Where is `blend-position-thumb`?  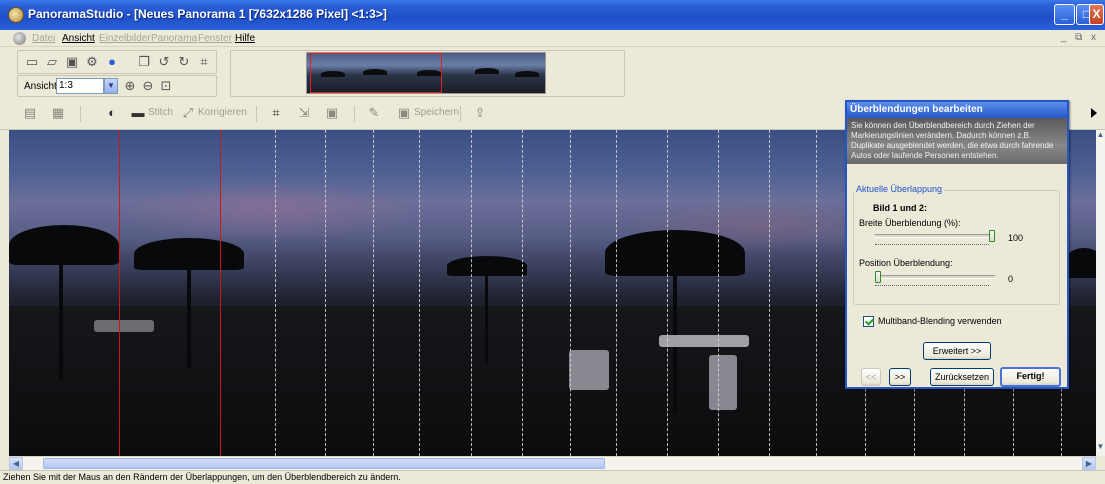
blend-position-thumb is located at coordinates (878, 277).